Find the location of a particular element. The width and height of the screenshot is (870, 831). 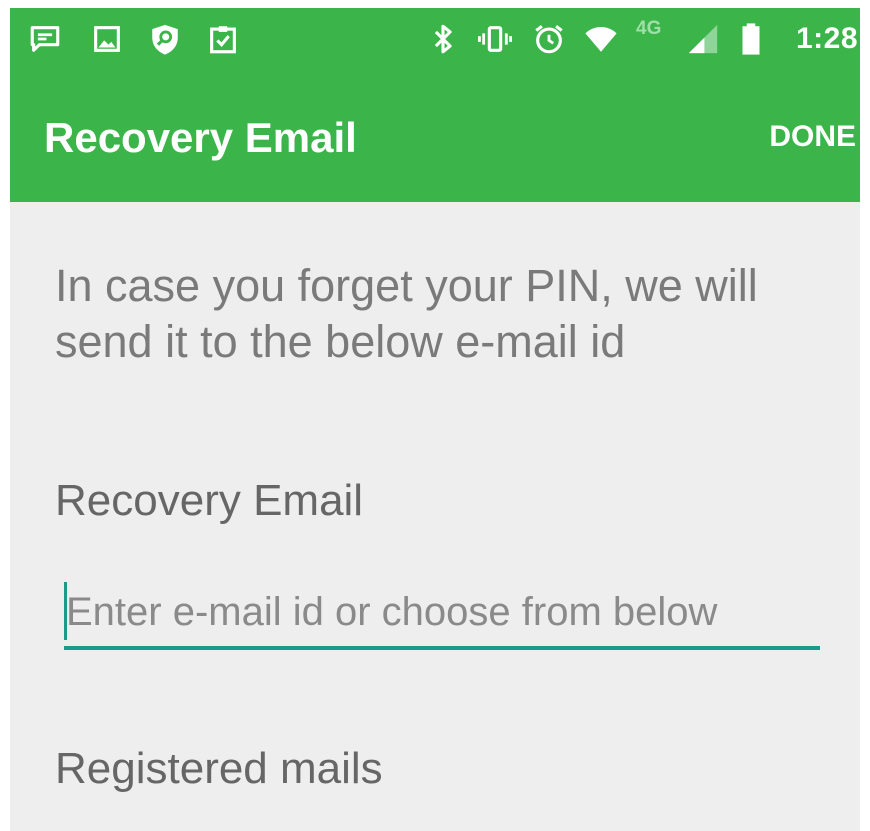

registered-mails-label: Registered mails is located at coordinates (219, 768).